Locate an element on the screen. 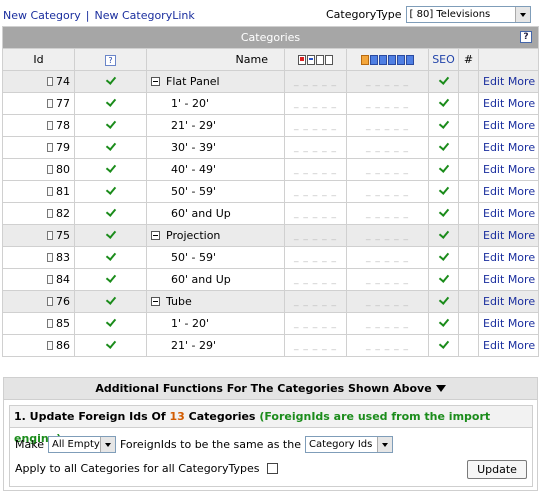  category-type-select: [ 80] Televisions is located at coordinates (468, 14).